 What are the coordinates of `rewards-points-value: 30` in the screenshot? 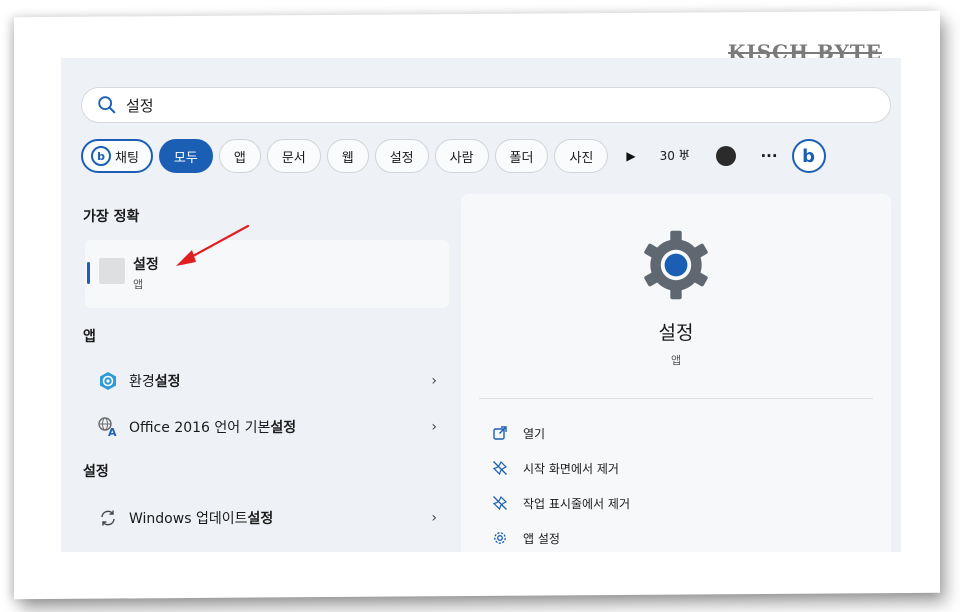 It's located at (667, 156).